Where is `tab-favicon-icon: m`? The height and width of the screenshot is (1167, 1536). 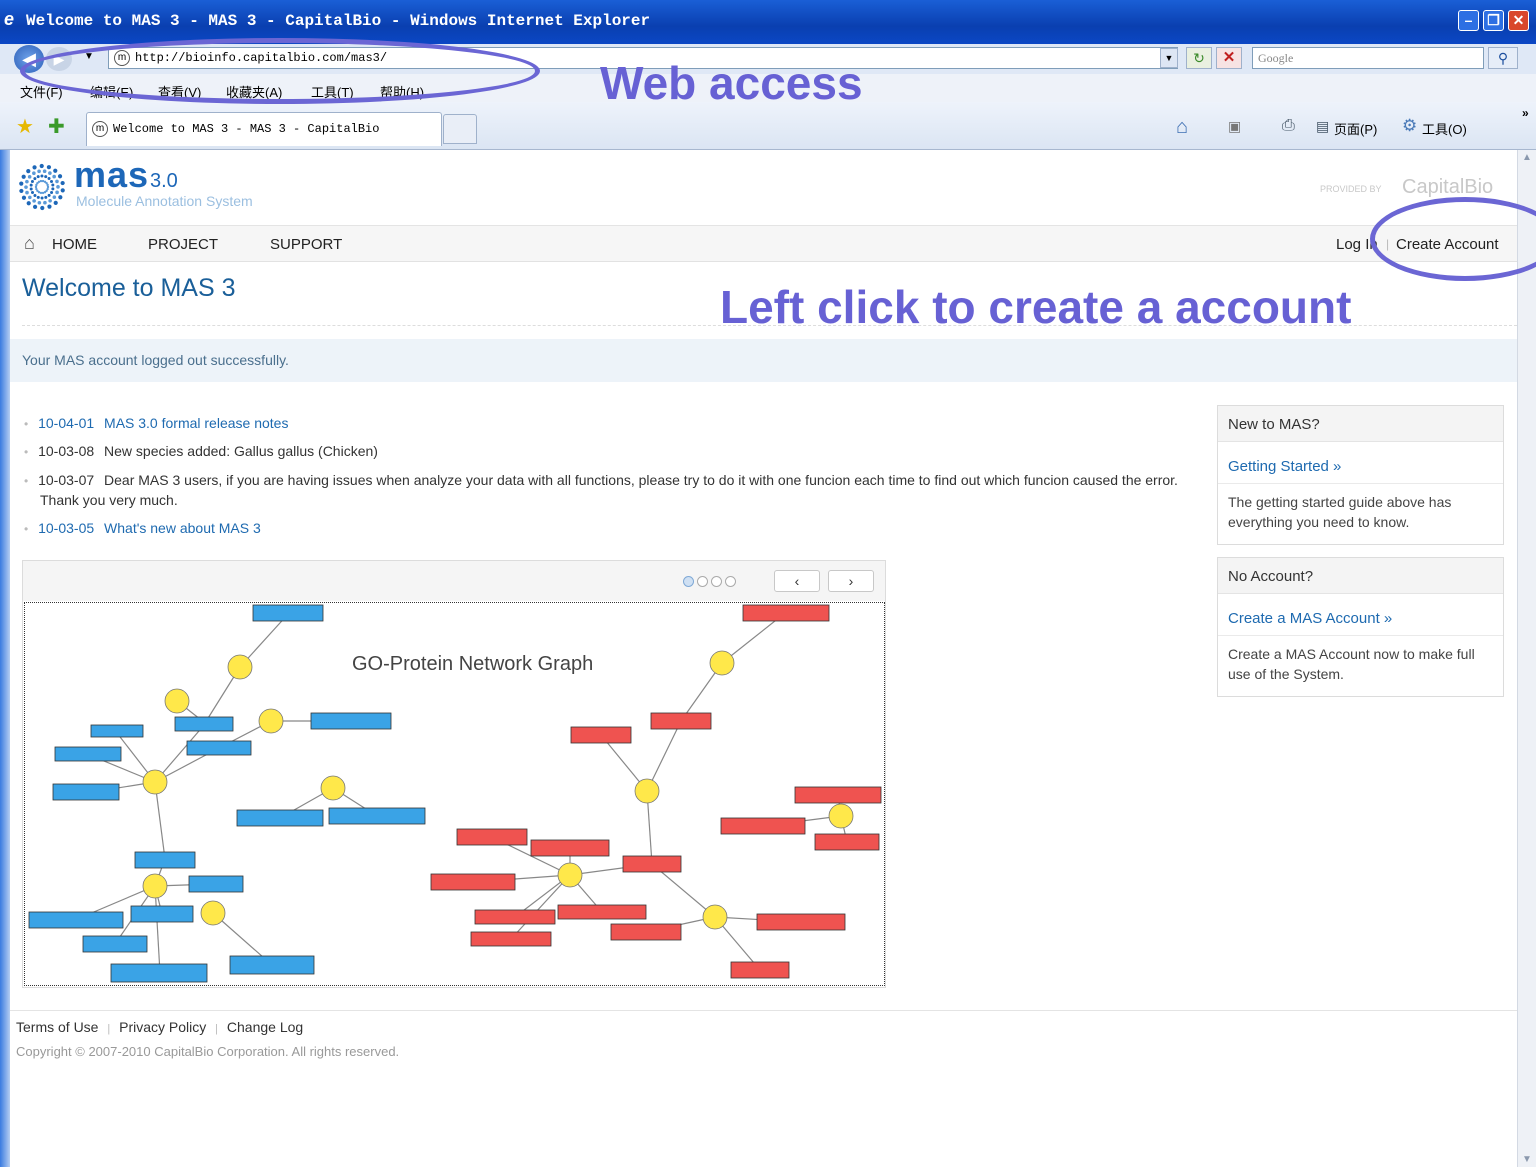 tab-favicon-icon: m is located at coordinates (100, 129).